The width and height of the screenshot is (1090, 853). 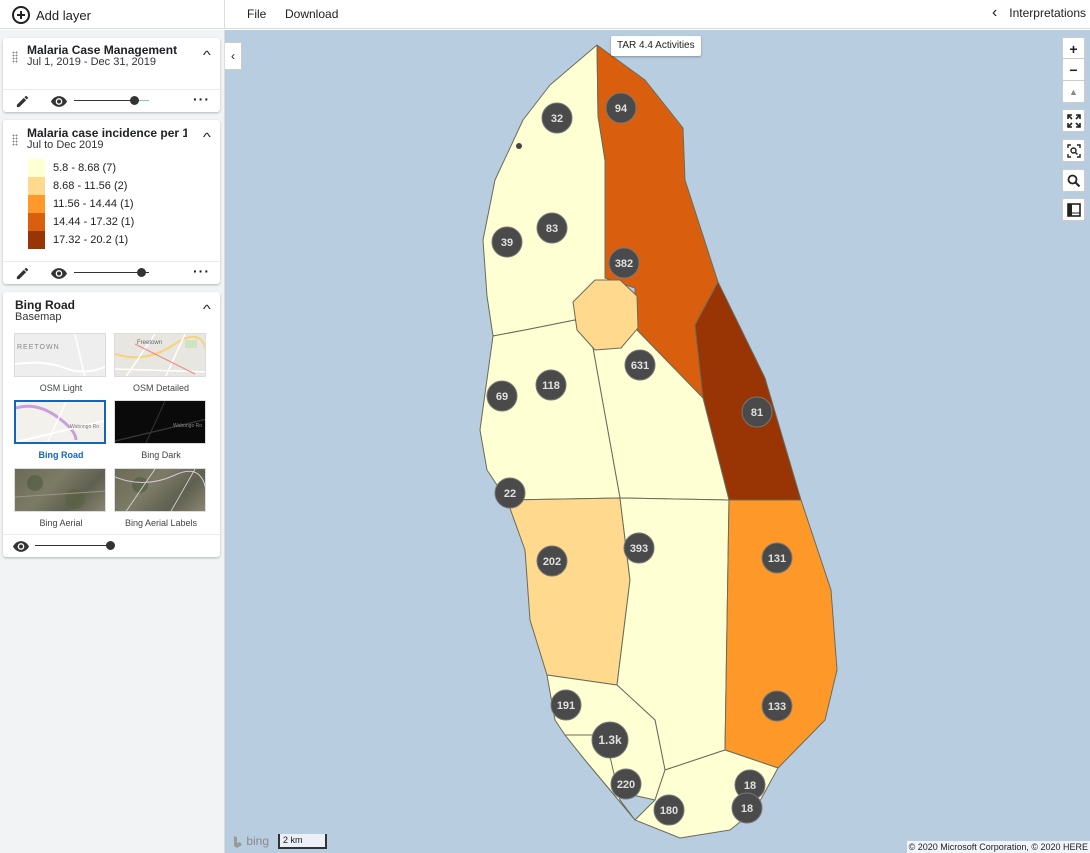 I want to click on cluster-69: 69, so click(x=502, y=396).